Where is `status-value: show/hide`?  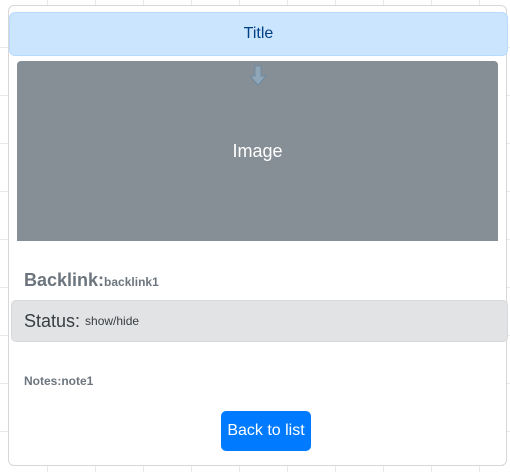 status-value: show/hide is located at coordinates (112, 321).